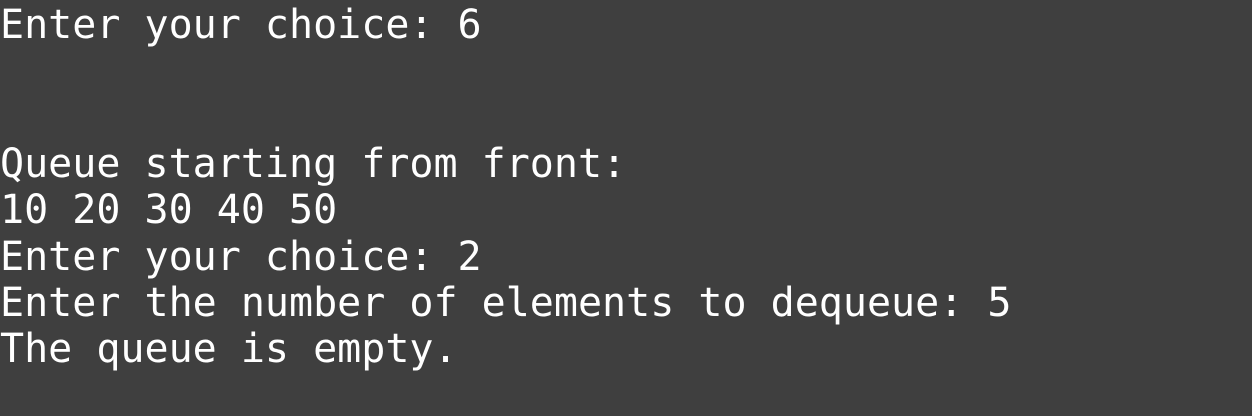  Describe the element at coordinates (313, 164) in the screenshot. I see `terminal-line-queue-header: Queue starting from front:` at that location.